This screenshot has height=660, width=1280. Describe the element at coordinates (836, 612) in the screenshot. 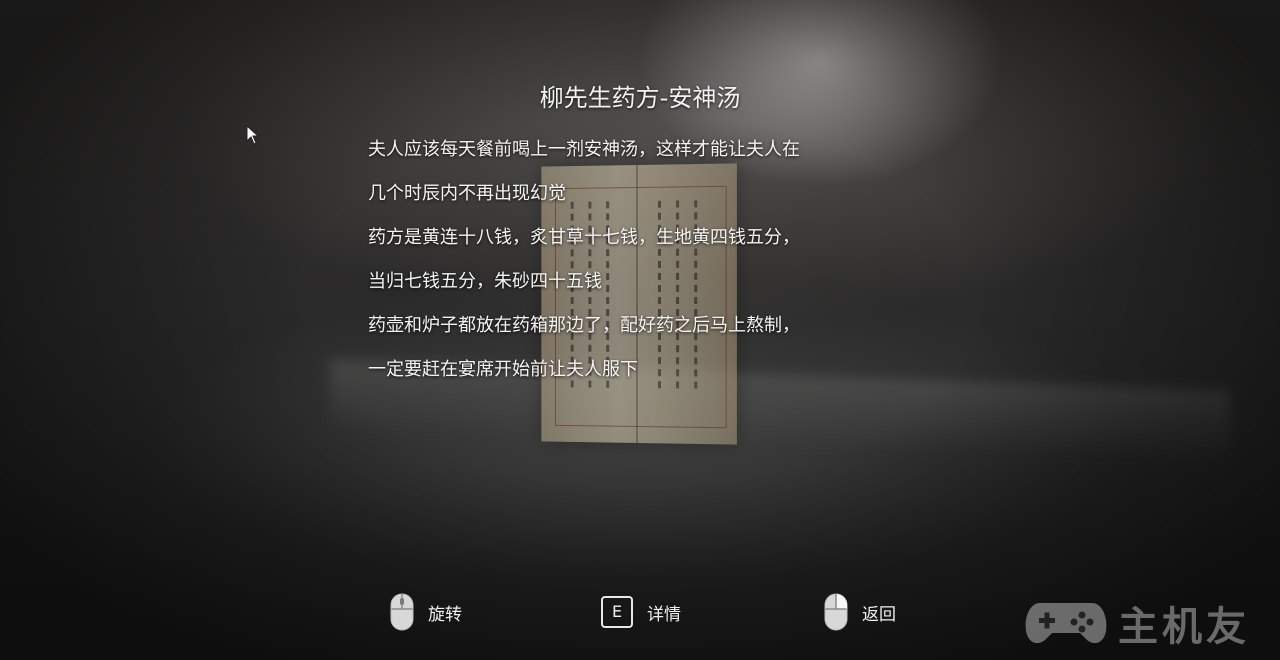

I see `mouse-right-click-icon` at that location.